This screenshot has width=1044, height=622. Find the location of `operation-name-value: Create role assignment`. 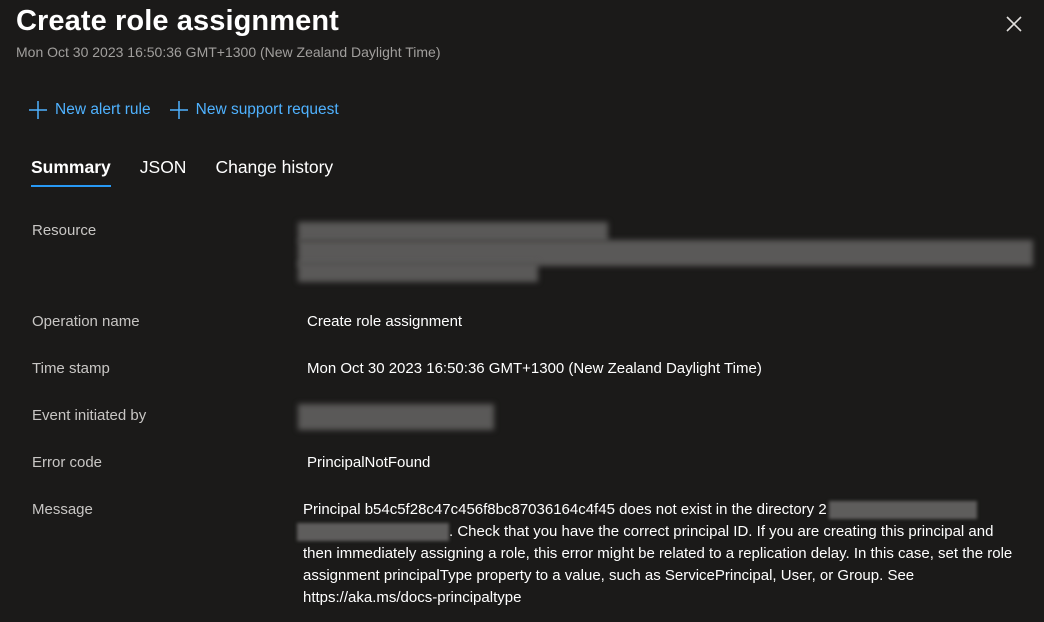

operation-name-value: Create role assignment is located at coordinates (385, 321).